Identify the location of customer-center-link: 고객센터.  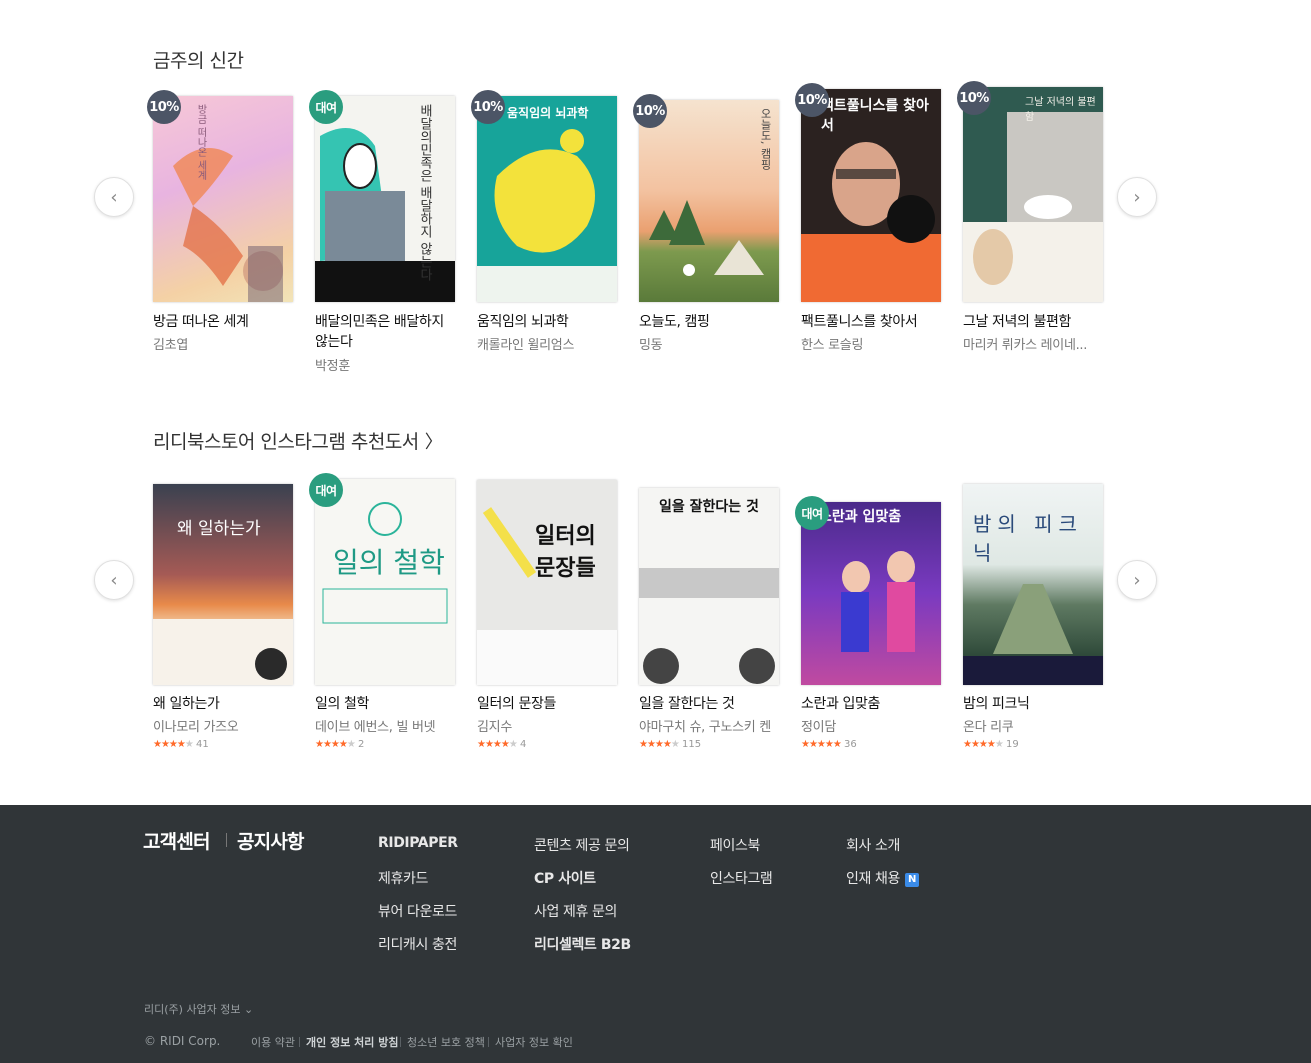
(177, 840).